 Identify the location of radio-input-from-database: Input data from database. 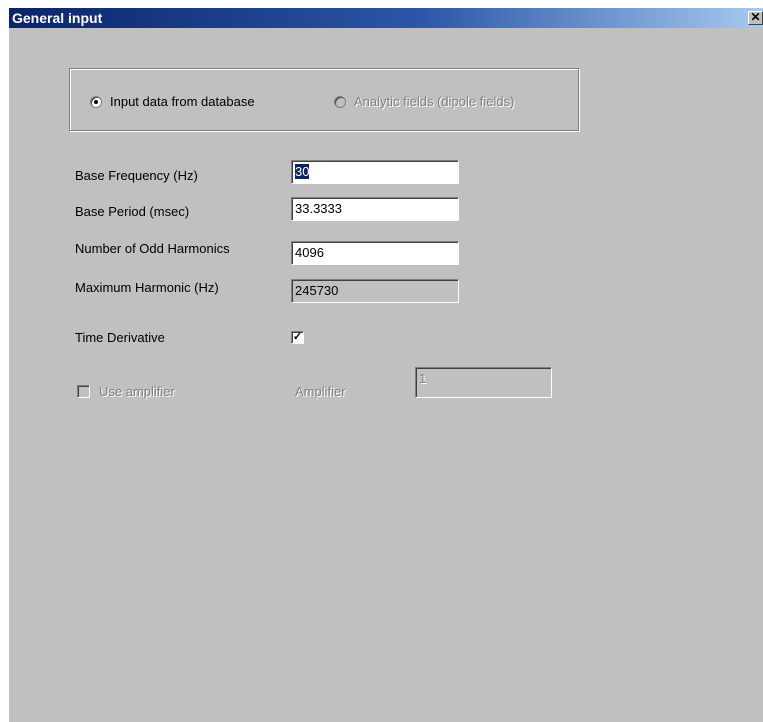
(172, 101).